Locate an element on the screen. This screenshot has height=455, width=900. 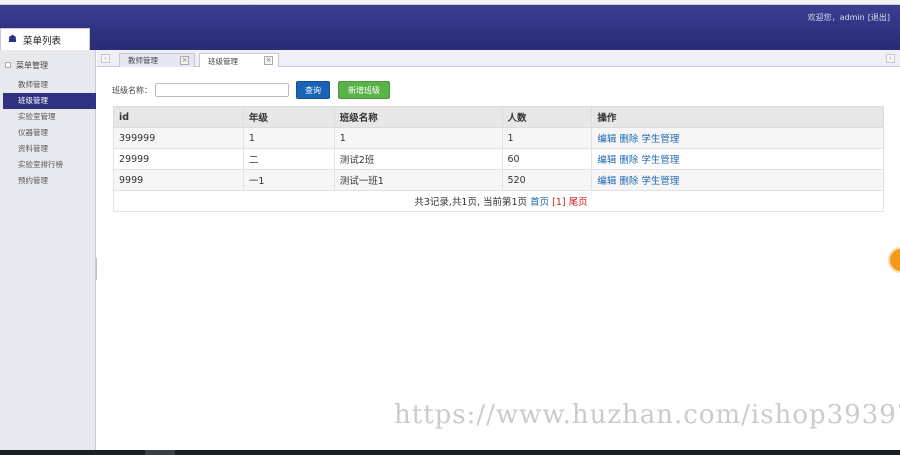
last-page-link: 尾页 is located at coordinates (578, 202).